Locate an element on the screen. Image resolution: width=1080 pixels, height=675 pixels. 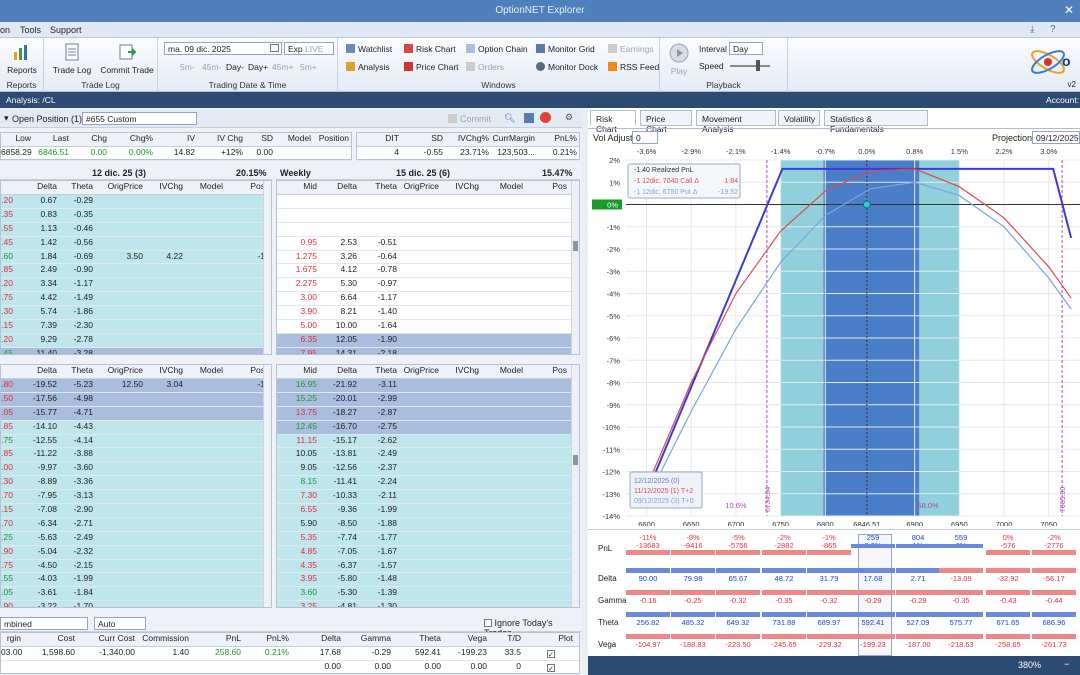
commit-trade-button: Commit Trade is located at coordinates (127, 58).